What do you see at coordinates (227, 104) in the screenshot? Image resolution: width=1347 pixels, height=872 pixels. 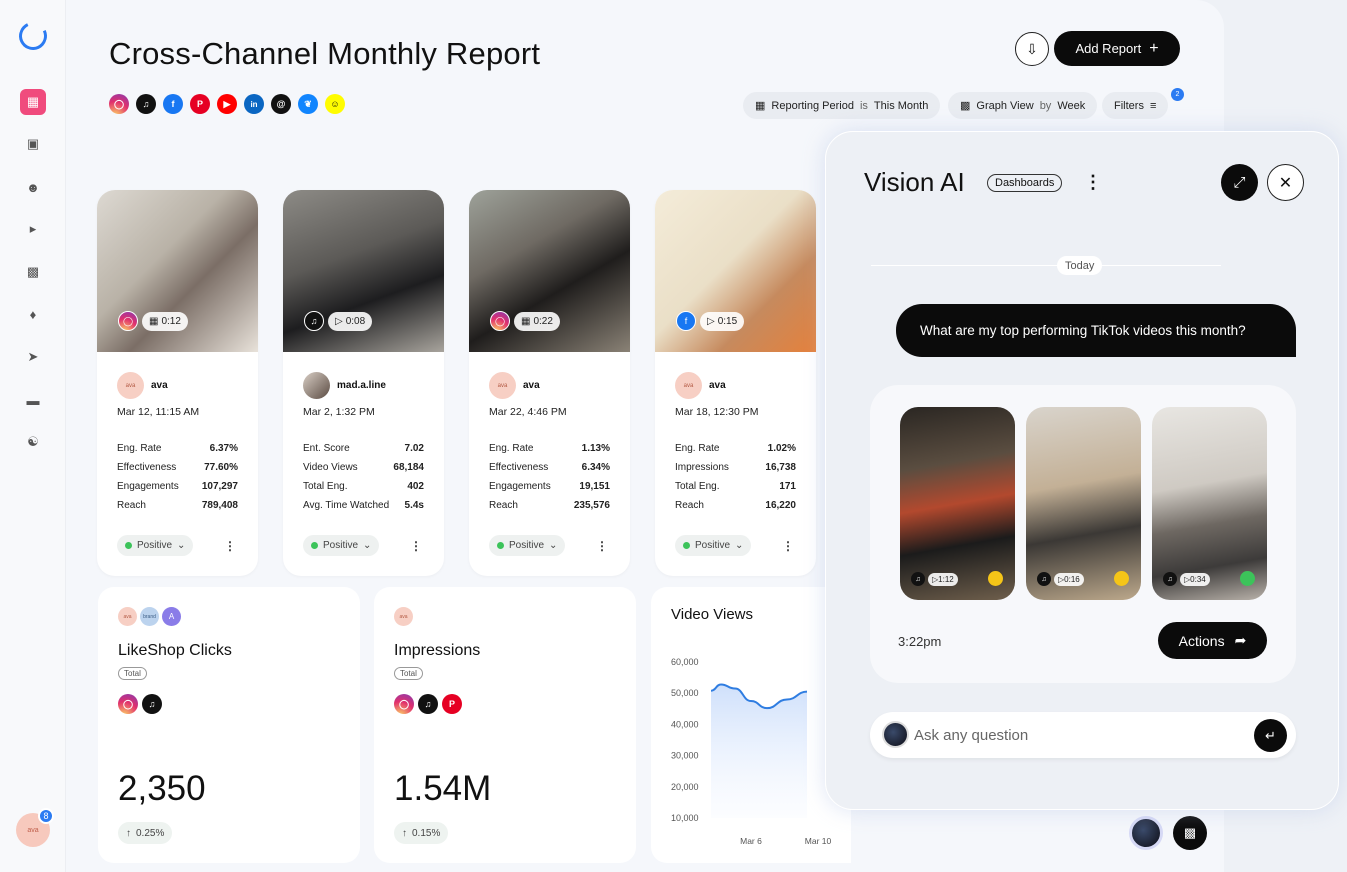 I see `youtube-icon: ▶` at bounding box center [227, 104].